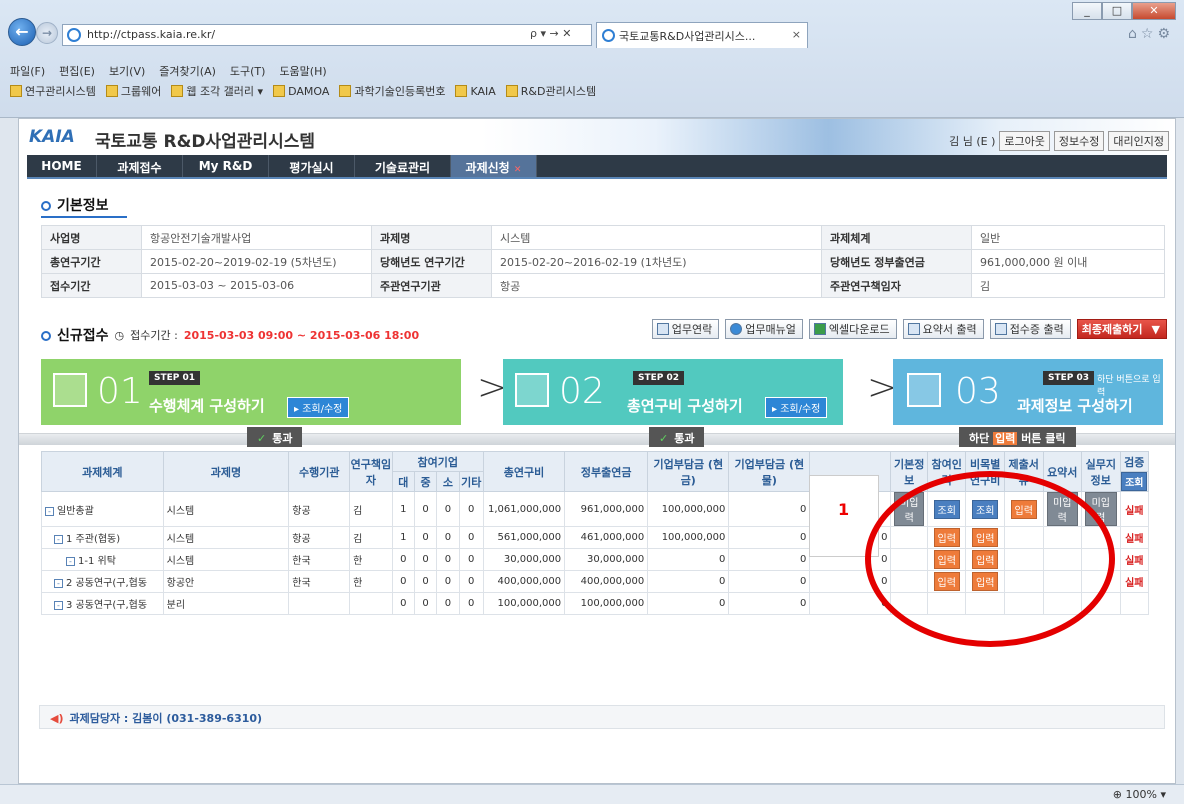  I want to click on header-verify: 검증, so click(1134, 461).